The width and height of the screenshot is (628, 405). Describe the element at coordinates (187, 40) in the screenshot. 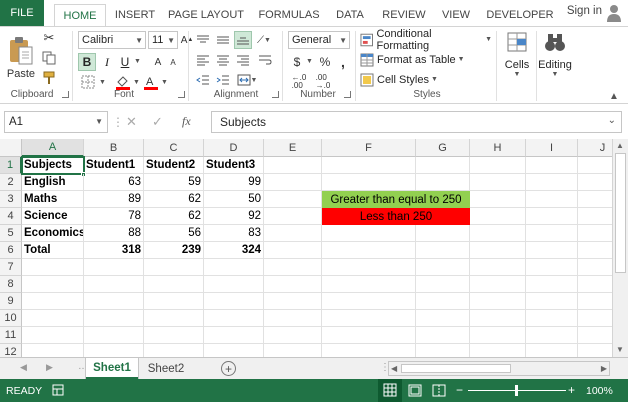

I see `grow-font-icon: A ▲` at that location.